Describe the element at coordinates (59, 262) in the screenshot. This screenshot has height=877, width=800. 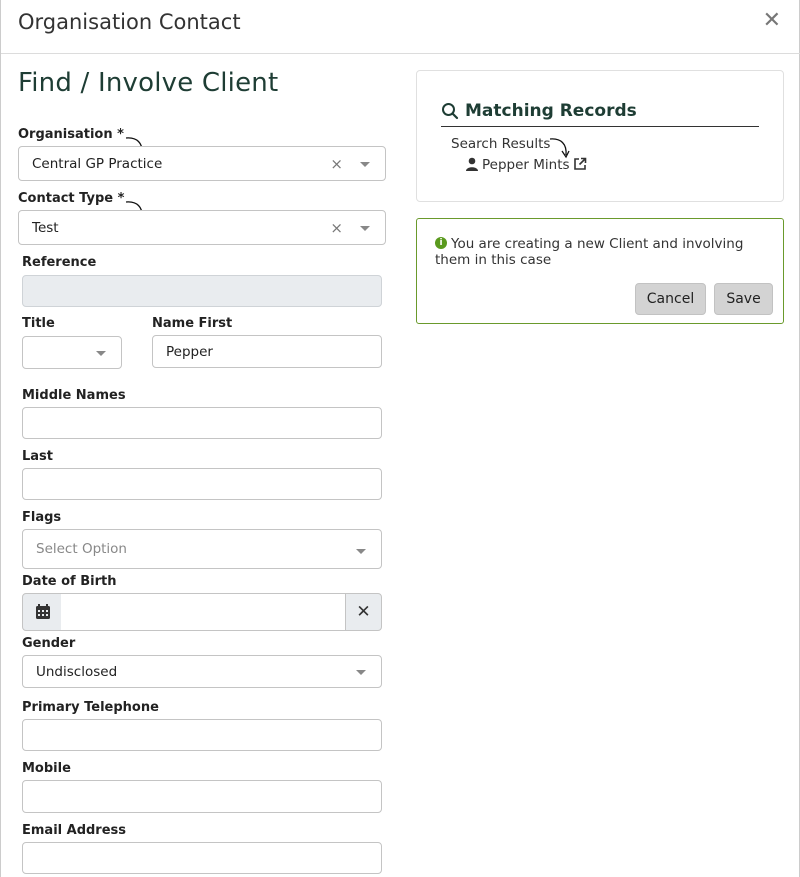
I see `reference-label: Reference` at that location.